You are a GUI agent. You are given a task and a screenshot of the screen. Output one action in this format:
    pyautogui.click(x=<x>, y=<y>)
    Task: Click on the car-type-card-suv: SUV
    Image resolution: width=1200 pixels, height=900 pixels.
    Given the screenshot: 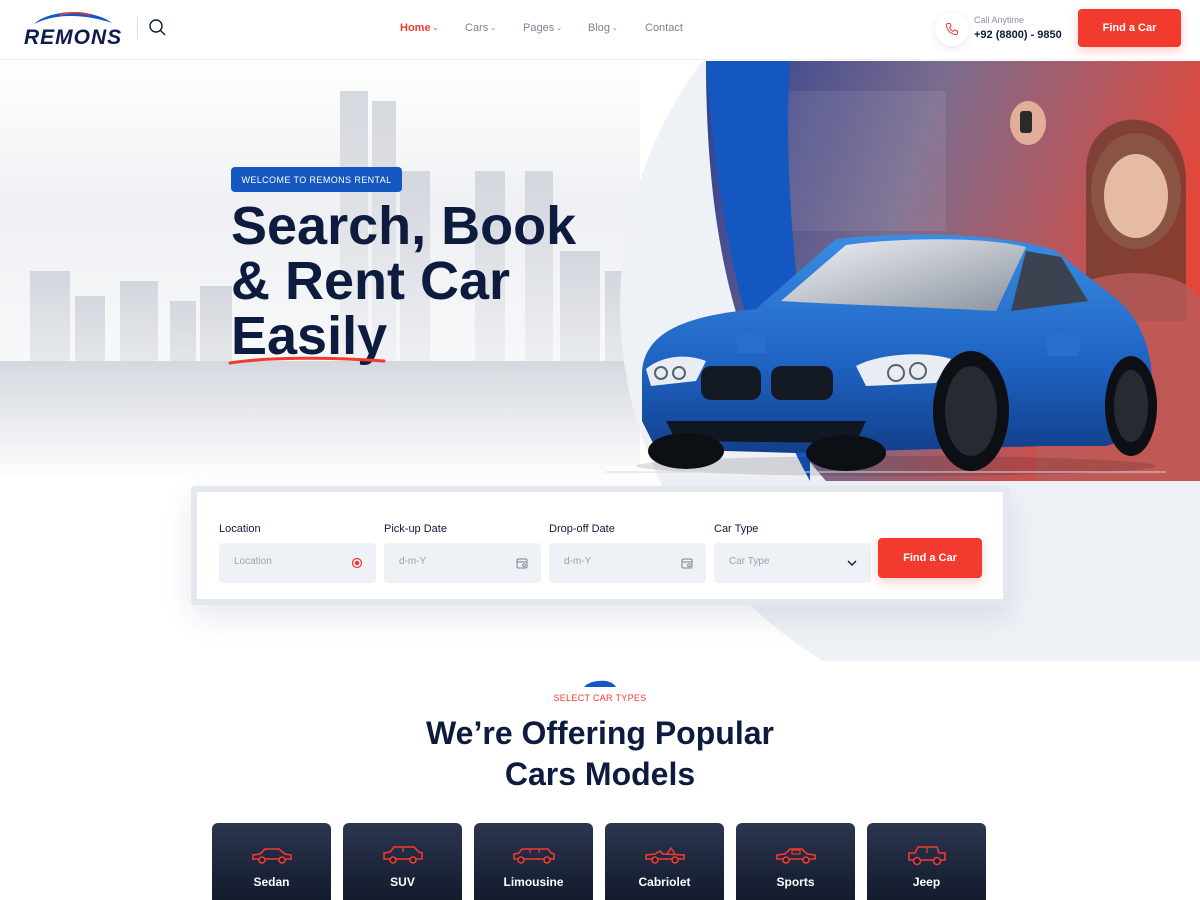 What is the action you would take?
    pyautogui.click(x=402, y=861)
    